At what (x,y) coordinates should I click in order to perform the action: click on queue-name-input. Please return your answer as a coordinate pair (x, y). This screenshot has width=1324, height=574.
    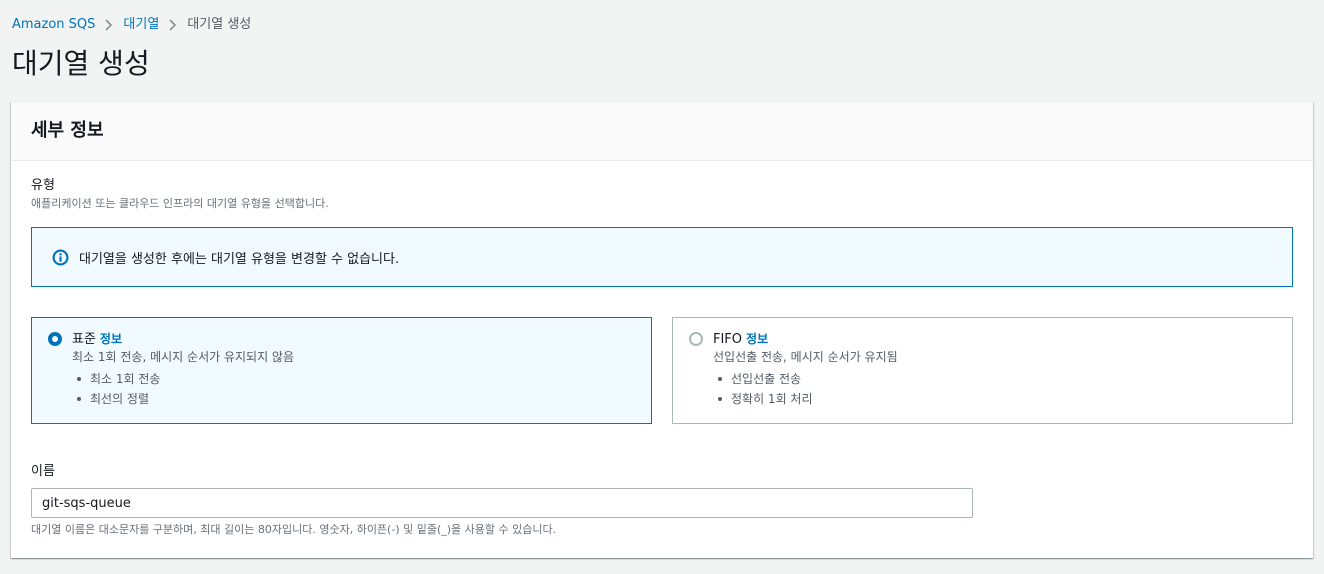
    Looking at the image, I should click on (502, 503).